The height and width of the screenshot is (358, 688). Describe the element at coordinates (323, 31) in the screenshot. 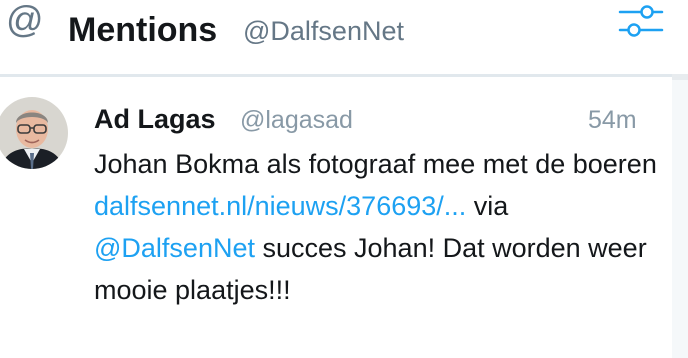

I see `column-account: @DalfsenNet` at that location.